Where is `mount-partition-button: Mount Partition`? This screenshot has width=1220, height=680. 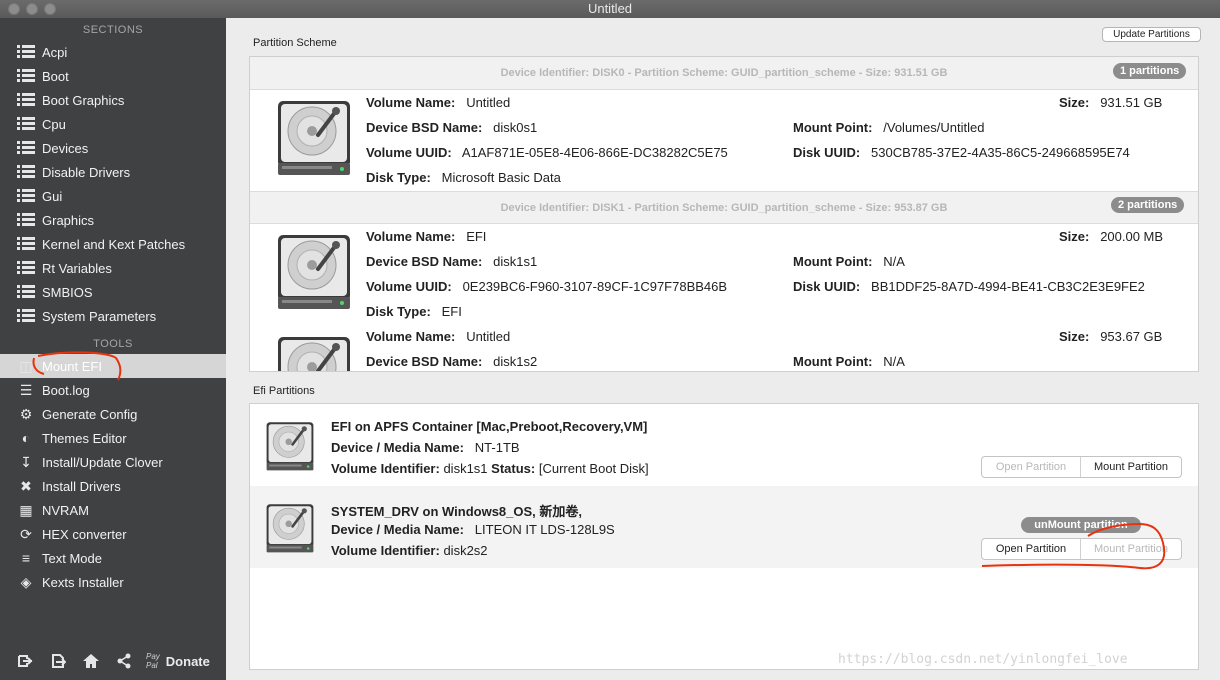 mount-partition-button: Mount Partition is located at coordinates (1131, 467).